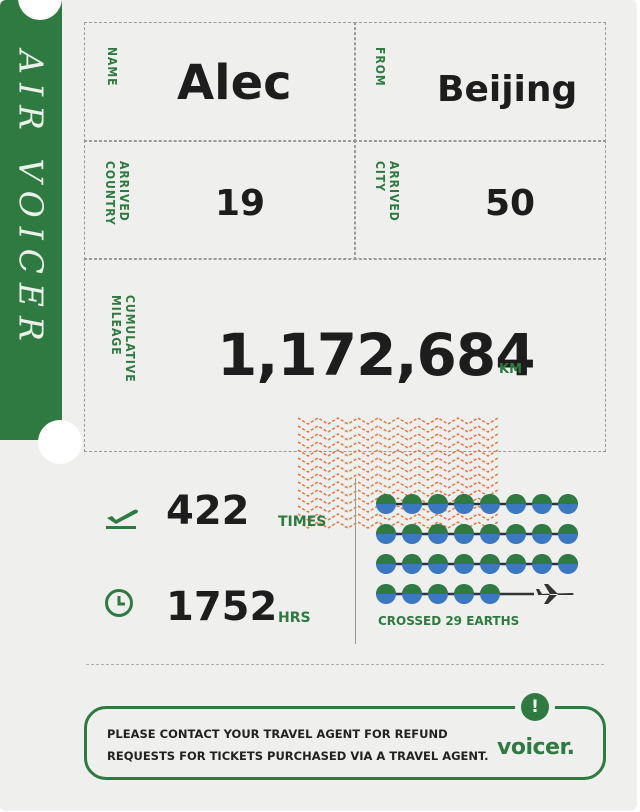 The width and height of the screenshot is (640, 812). I want to click on from-box: FROM Beijing, so click(480, 82).